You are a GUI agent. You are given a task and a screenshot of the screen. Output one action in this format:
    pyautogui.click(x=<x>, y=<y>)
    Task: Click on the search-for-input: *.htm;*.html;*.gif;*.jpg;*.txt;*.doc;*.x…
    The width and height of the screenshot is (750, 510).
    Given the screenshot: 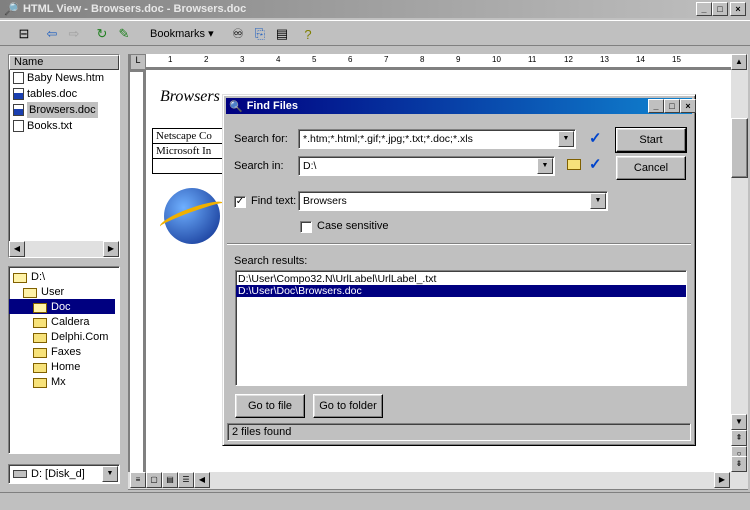 What is the action you would take?
    pyautogui.click(x=437, y=139)
    